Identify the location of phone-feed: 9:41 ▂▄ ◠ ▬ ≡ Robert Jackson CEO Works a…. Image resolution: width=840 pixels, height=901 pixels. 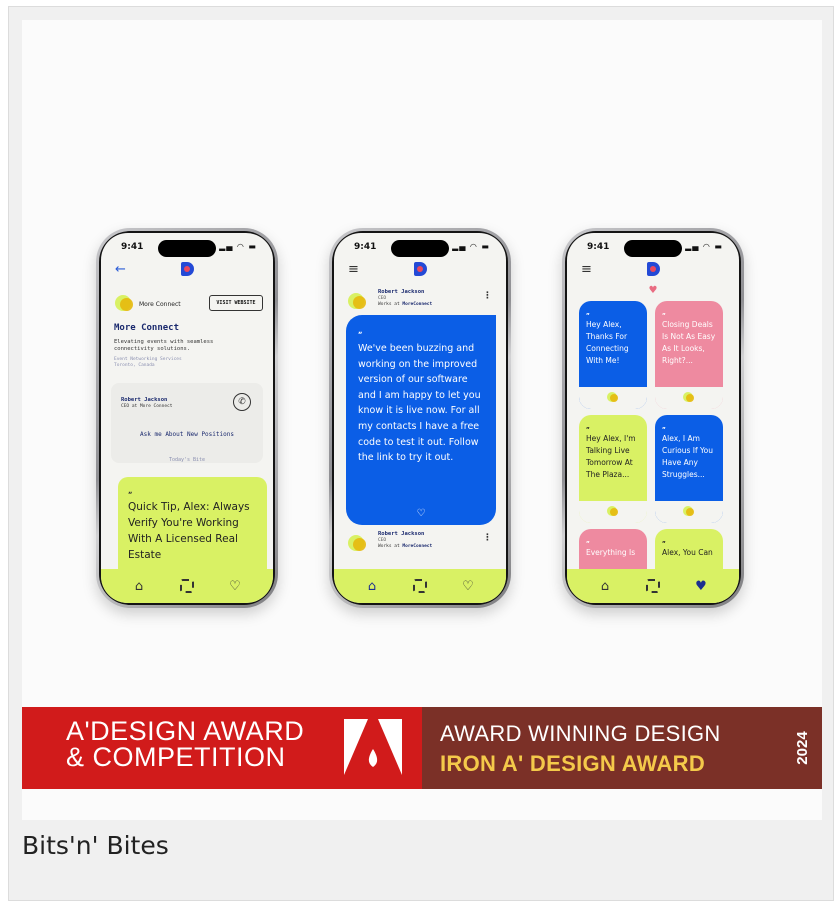
(420, 418).